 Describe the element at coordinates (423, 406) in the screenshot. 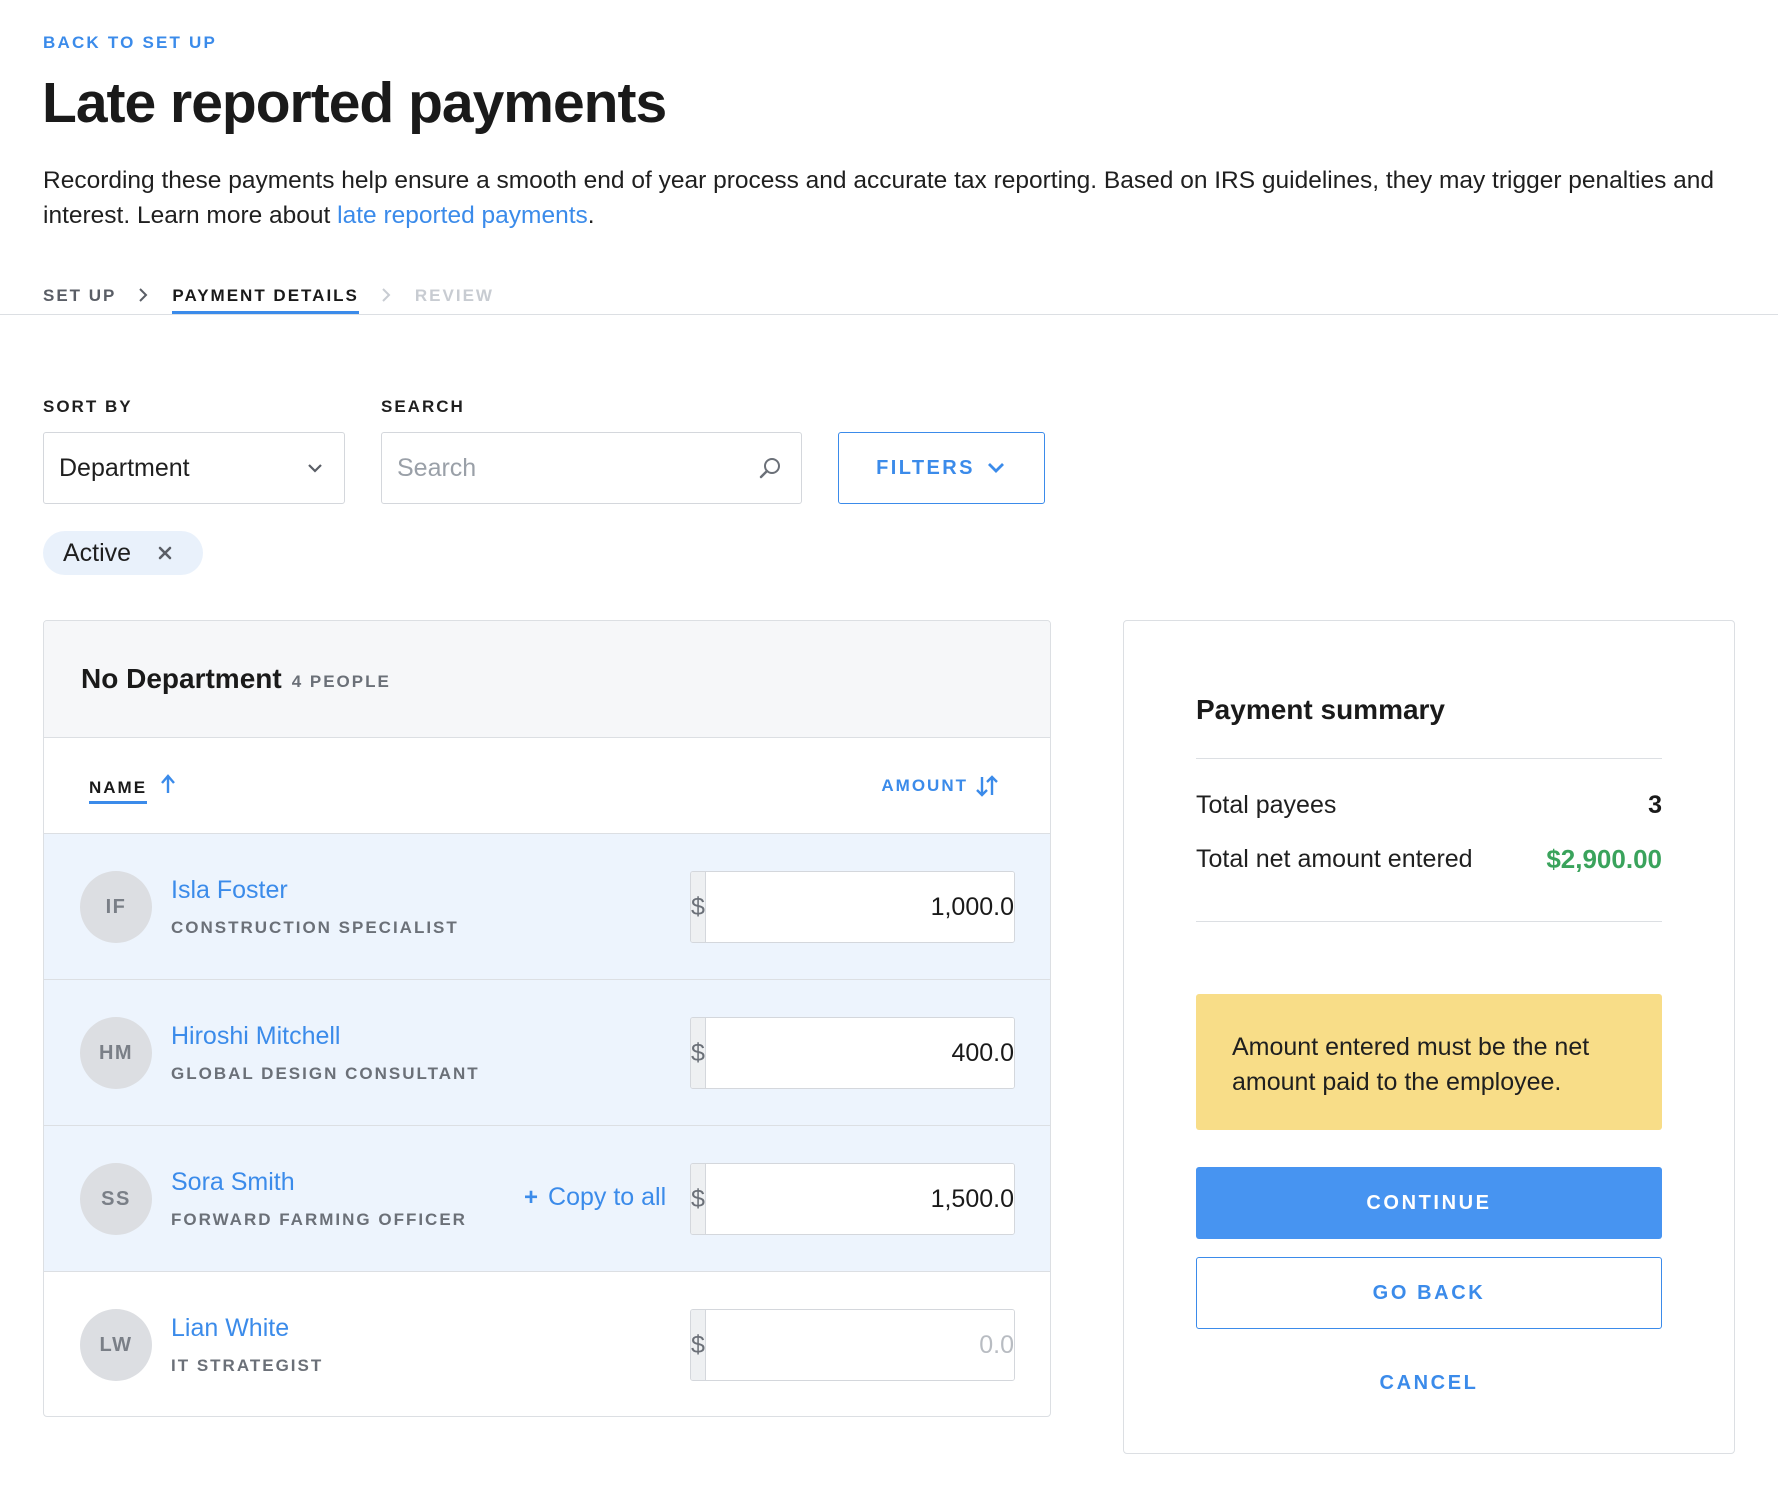

I see `search-label: SEARCH` at that location.